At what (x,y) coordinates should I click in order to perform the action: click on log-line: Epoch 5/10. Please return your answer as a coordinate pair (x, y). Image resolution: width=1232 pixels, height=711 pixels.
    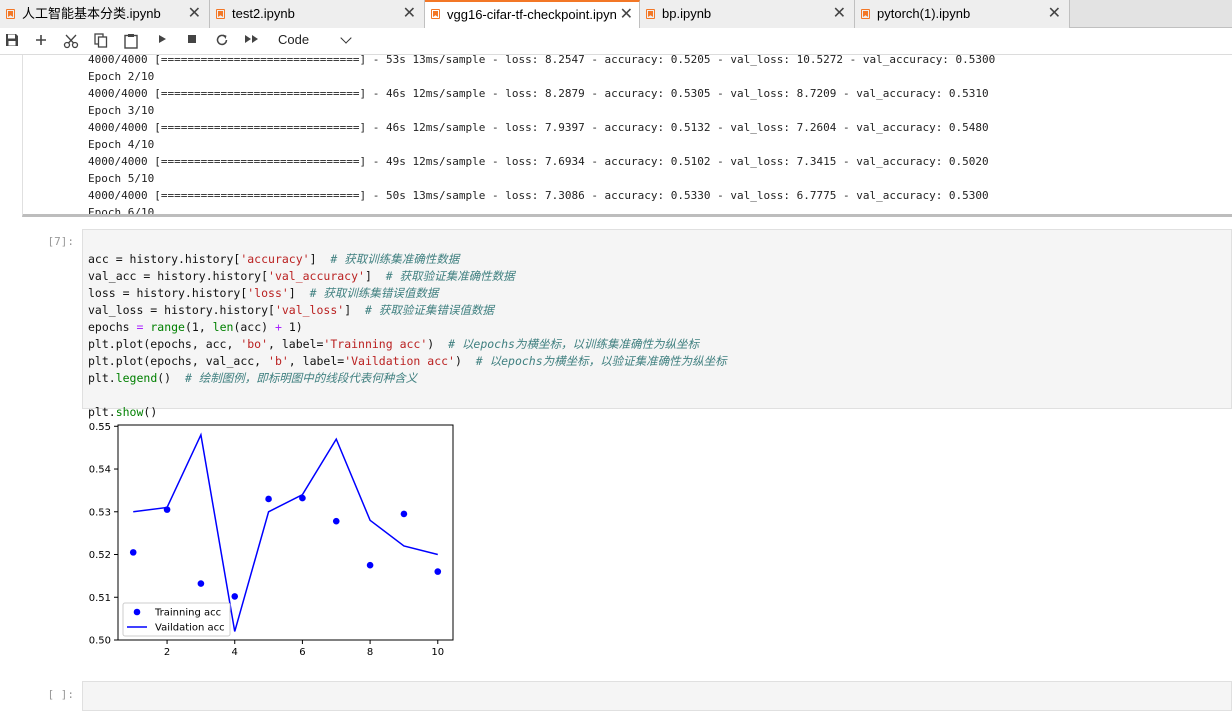
    Looking at the image, I should click on (121, 178).